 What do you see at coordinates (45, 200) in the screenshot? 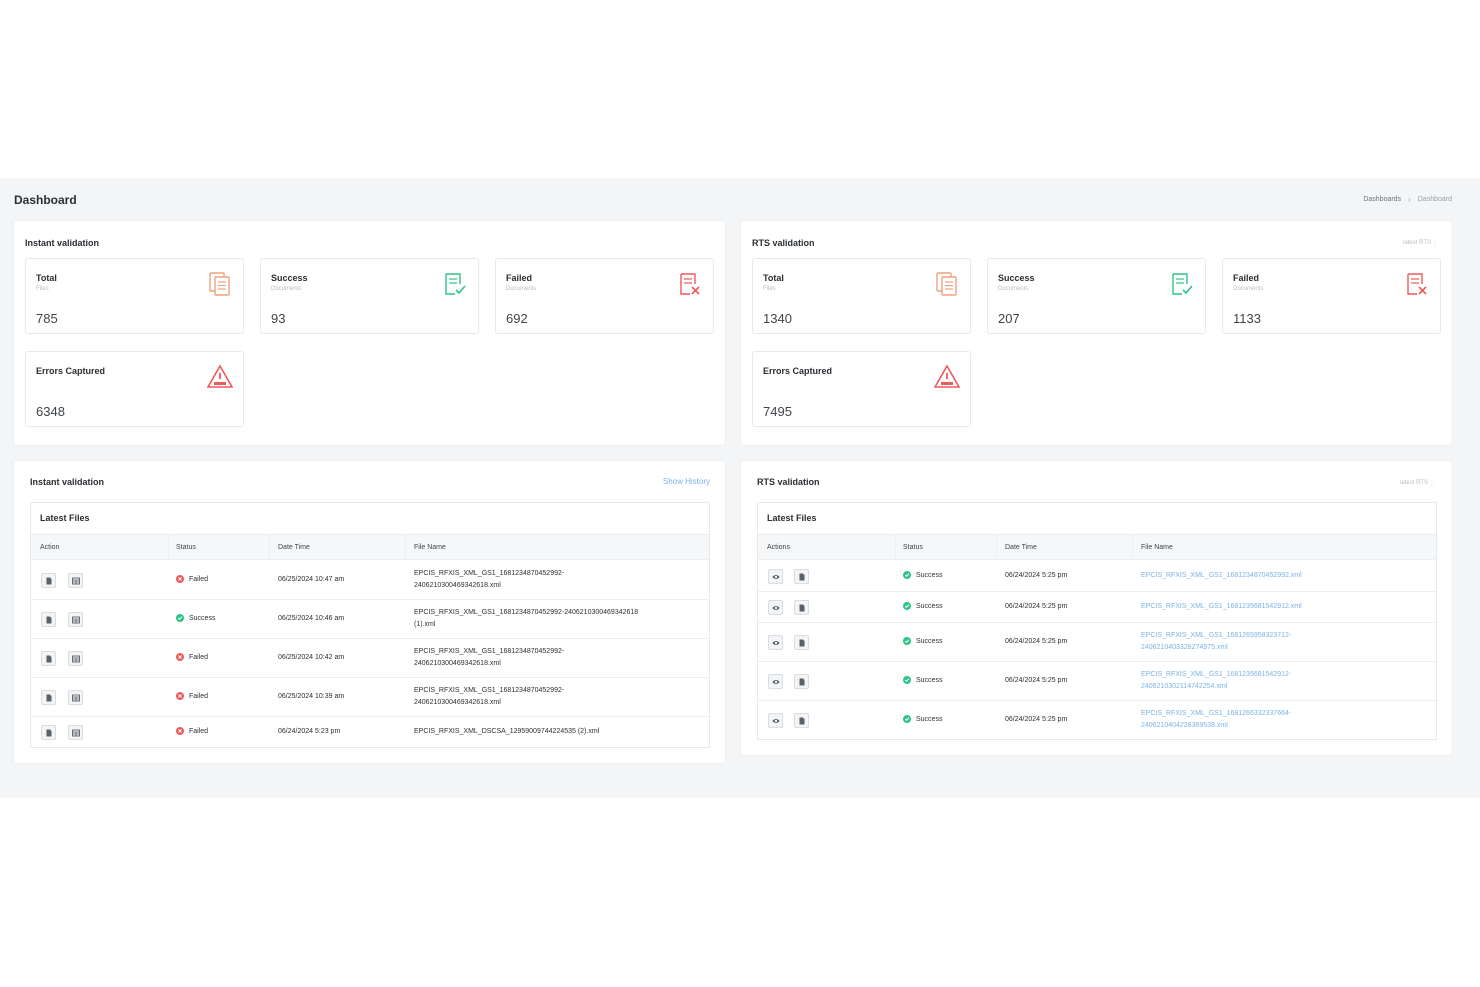
I see `page-title: Dashboard` at bounding box center [45, 200].